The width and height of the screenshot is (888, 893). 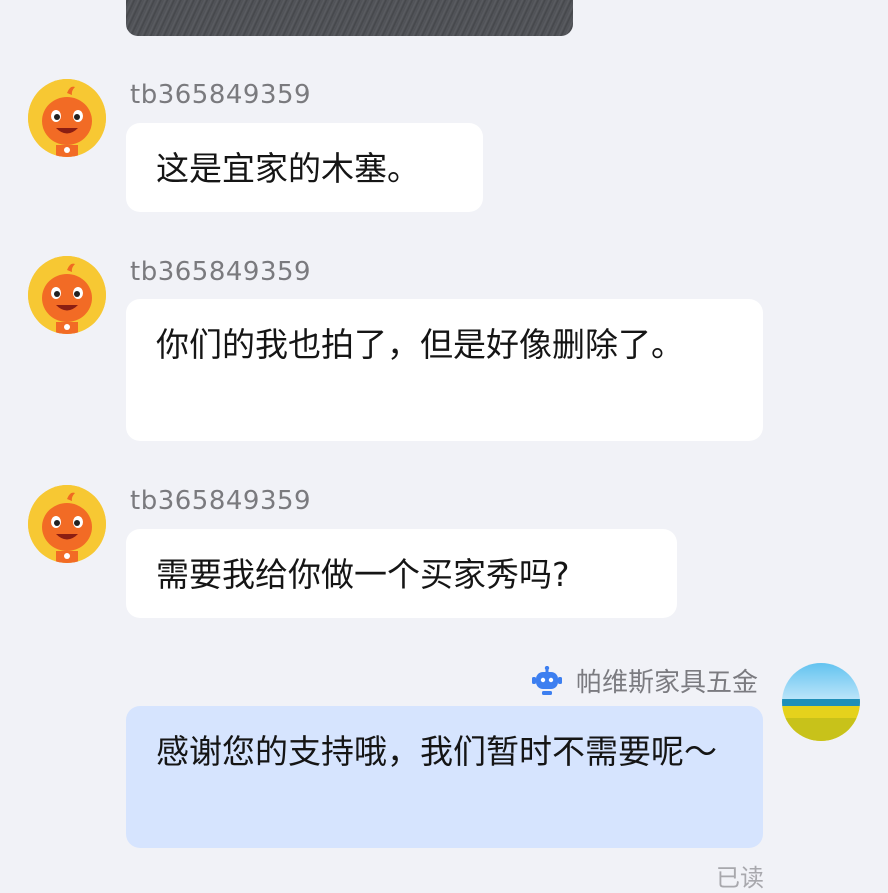 What do you see at coordinates (363, 574) in the screenshot?
I see `message-text: 需要我给你做一个买家秀吗?` at bounding box center [363, 574].